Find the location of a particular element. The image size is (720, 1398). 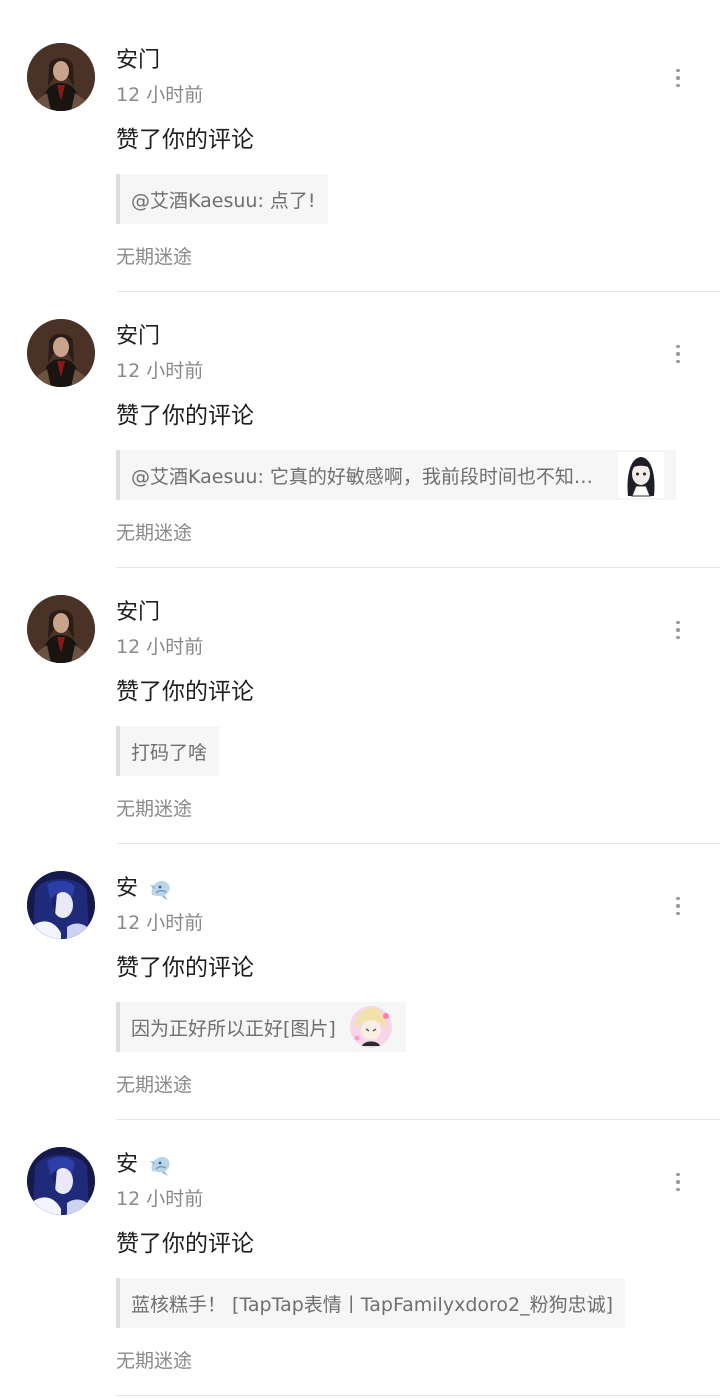

quoted-comment: 蓝核糕手！ [TapTap表情丨TapFamilyxdoro2_粉狗忠诚] is located at coordinates (371, 1303).